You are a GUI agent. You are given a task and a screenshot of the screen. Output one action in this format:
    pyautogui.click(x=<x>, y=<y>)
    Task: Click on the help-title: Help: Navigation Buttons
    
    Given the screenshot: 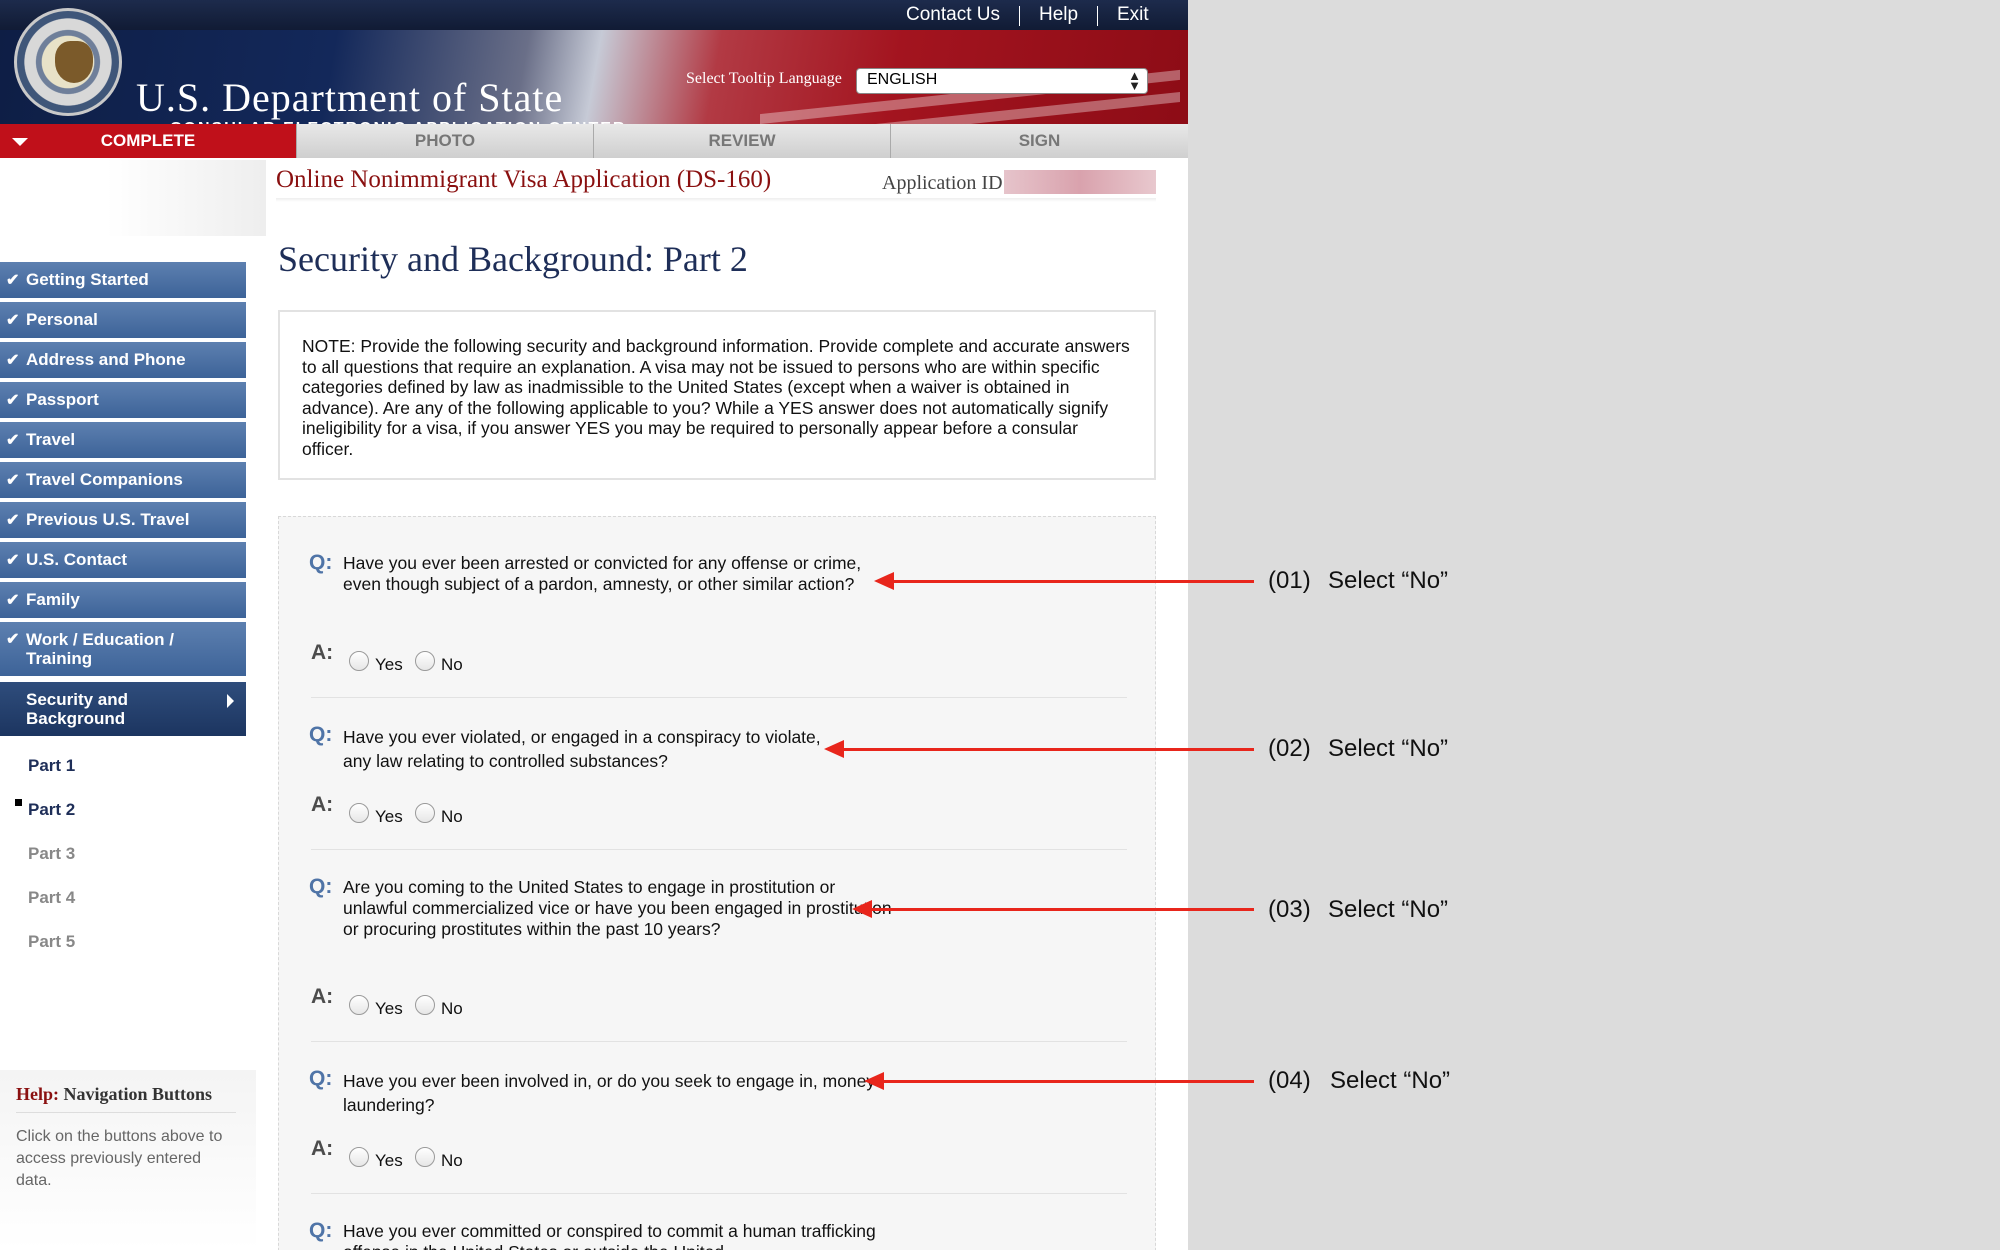 What is the action you would take?
    pyautogui.click(x=114, y=1094)
    